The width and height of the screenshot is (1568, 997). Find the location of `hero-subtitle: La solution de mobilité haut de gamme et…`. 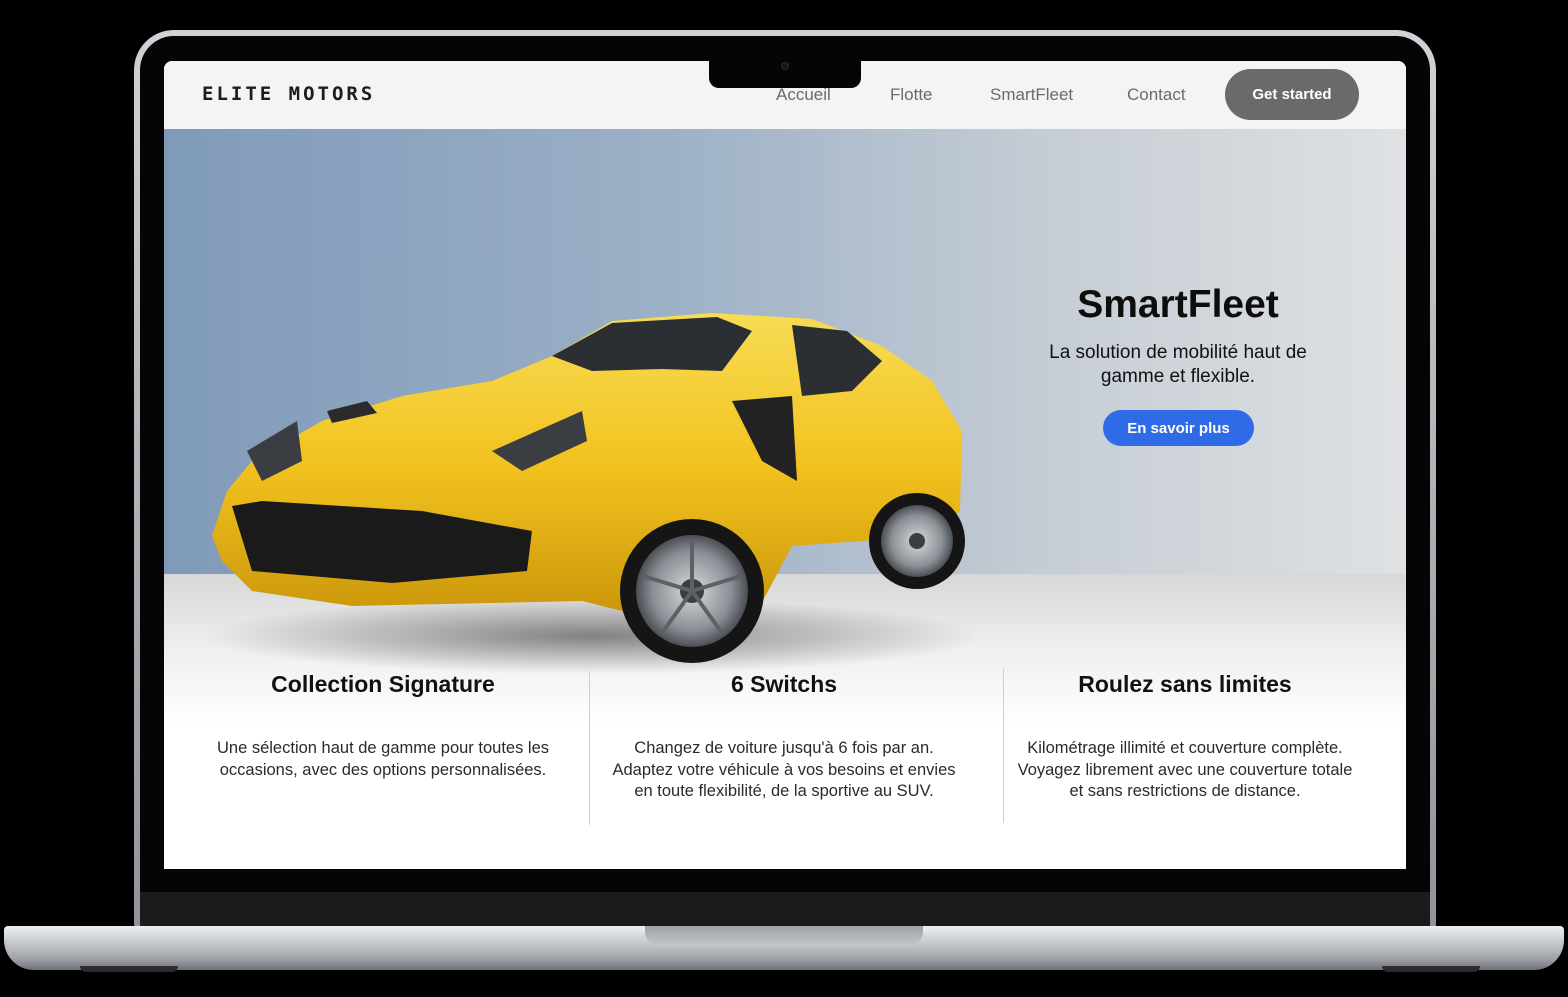

hero-subtitle: La solution de mobilité haut de gamme et… is located at coordinates (1178, 364).